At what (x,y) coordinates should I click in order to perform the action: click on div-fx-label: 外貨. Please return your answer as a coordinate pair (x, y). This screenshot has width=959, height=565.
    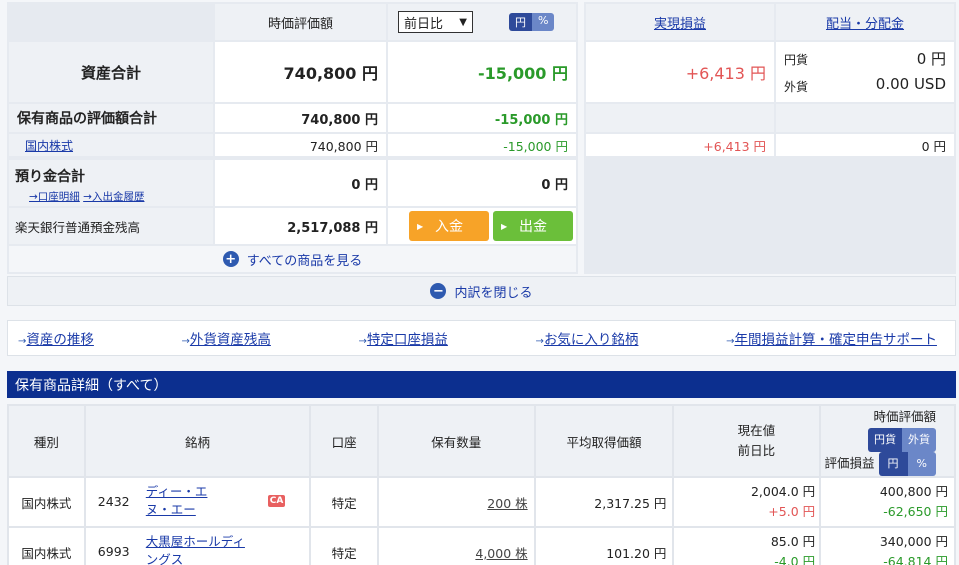
    Looking at the image, I should click on (796, 87).